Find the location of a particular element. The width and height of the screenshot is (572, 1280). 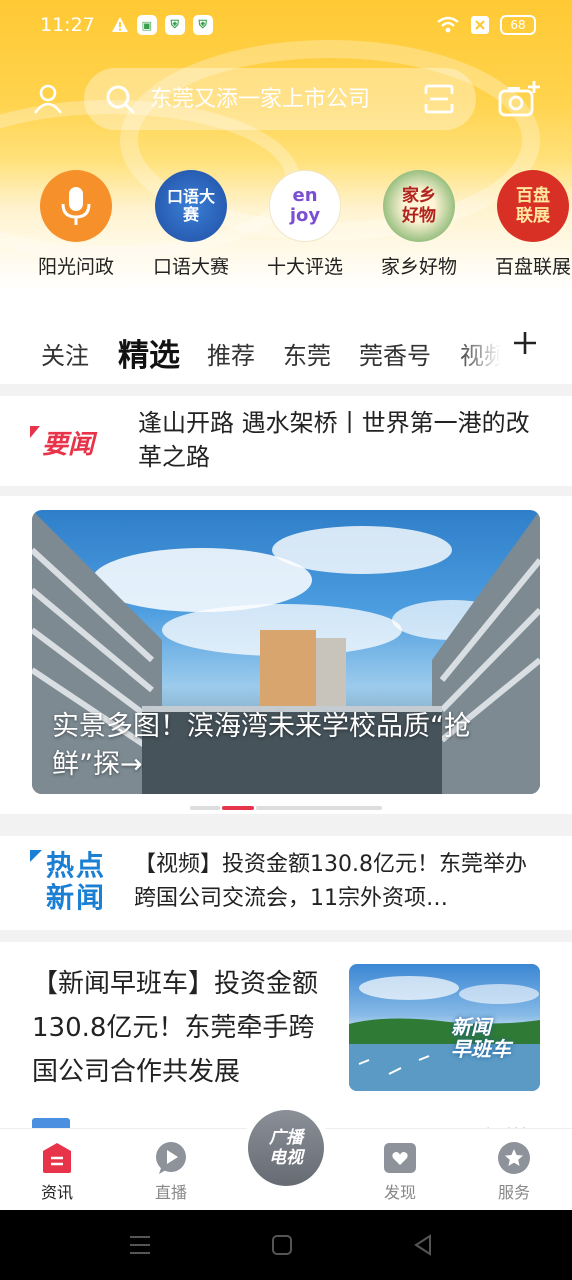

headline-card: 要闻 逢山开路 遇水架桥丨世界第一港的改革之路 is located at coordinates (286, 441).